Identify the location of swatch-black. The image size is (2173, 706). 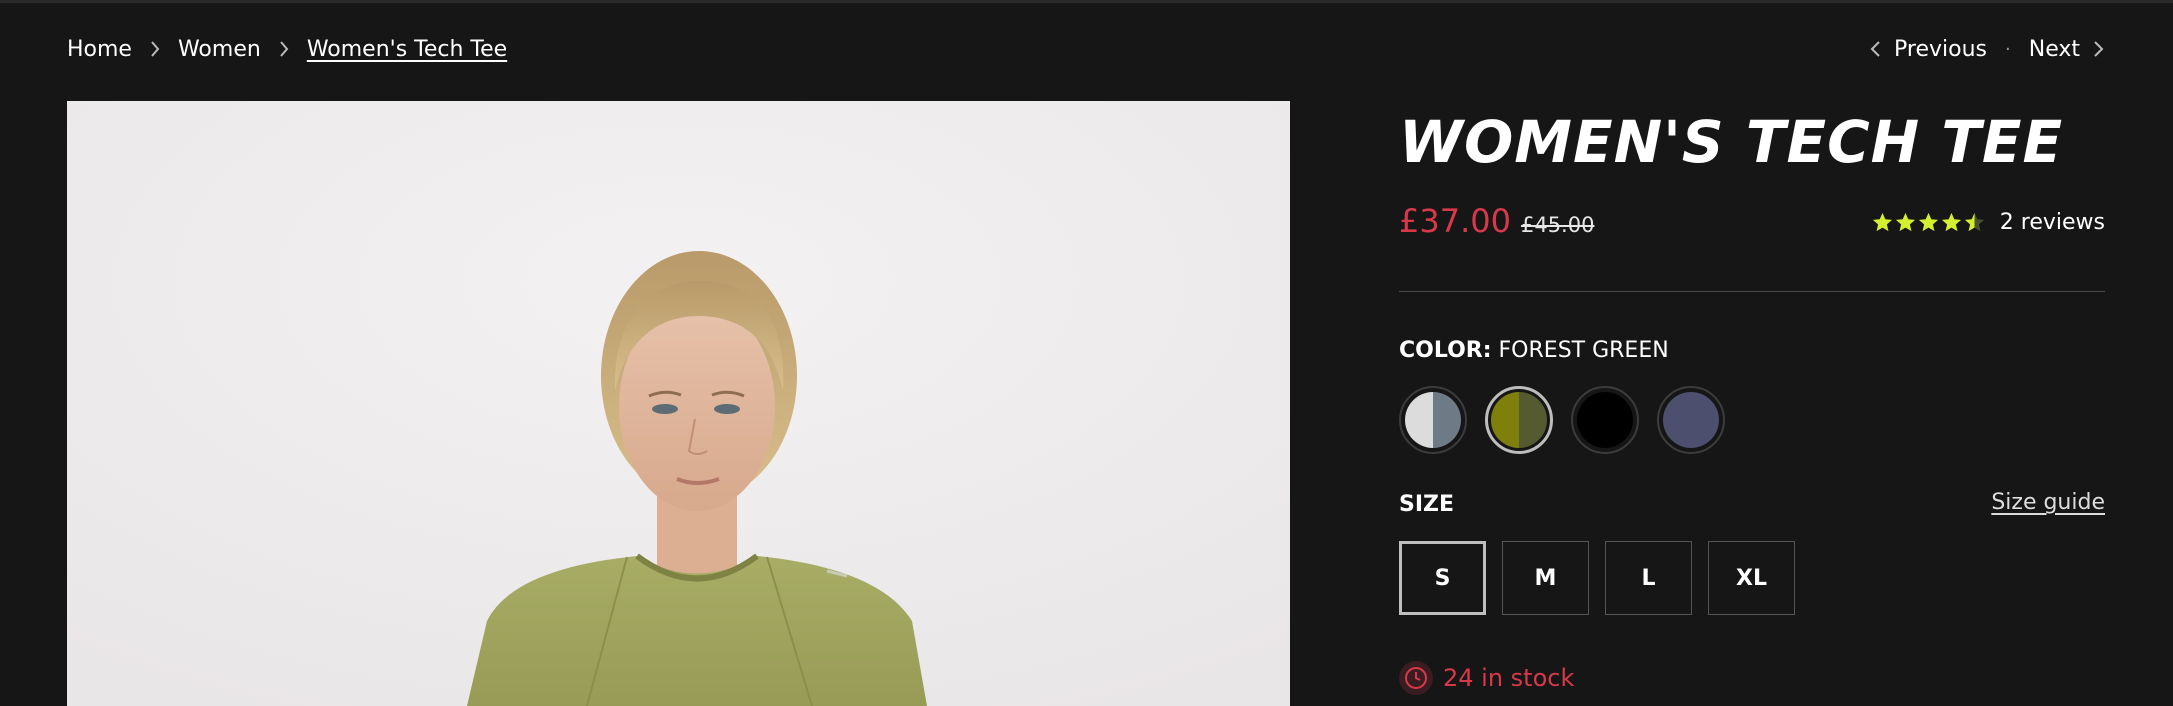
(1605, 420).